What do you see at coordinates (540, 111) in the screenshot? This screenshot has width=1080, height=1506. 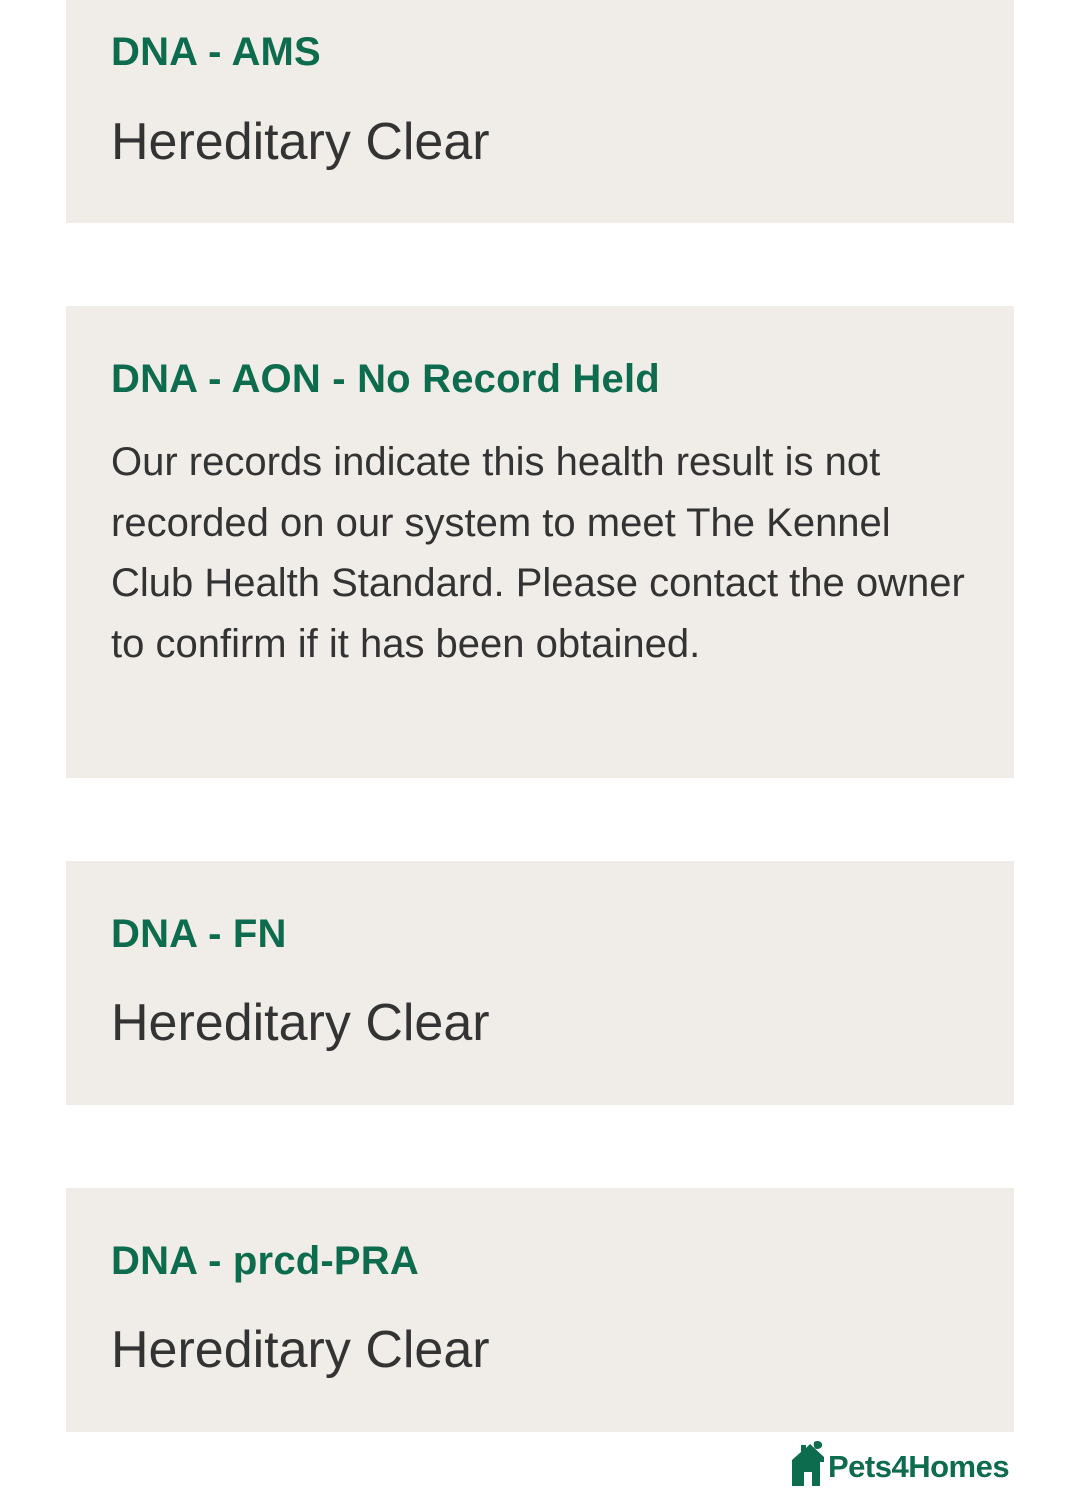 I see `health-result-card-ams: DNA - AMS Hereditary Clear` at bounding box center [540, 111].